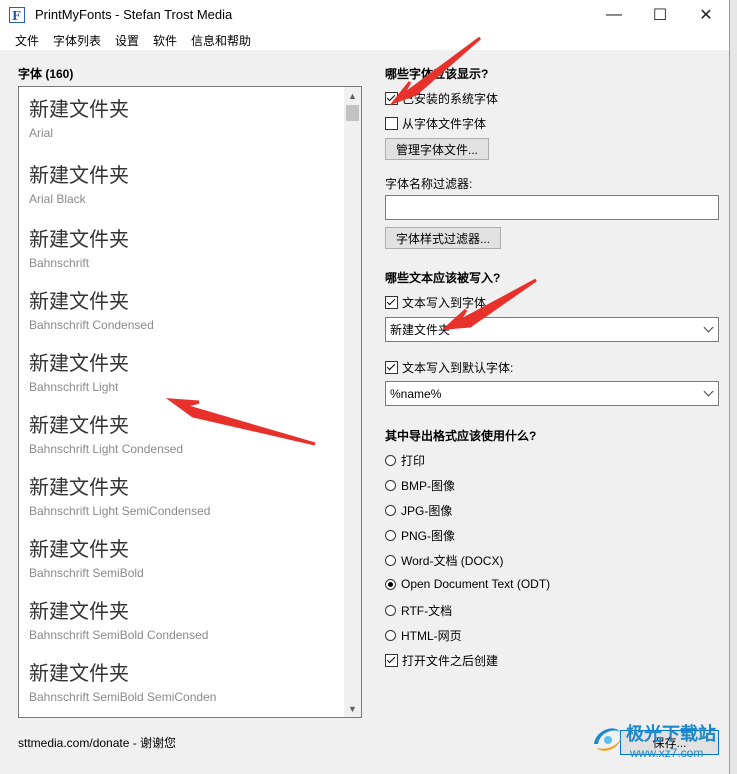  I want to click on export-option-label: 打印, so click(413, 461).